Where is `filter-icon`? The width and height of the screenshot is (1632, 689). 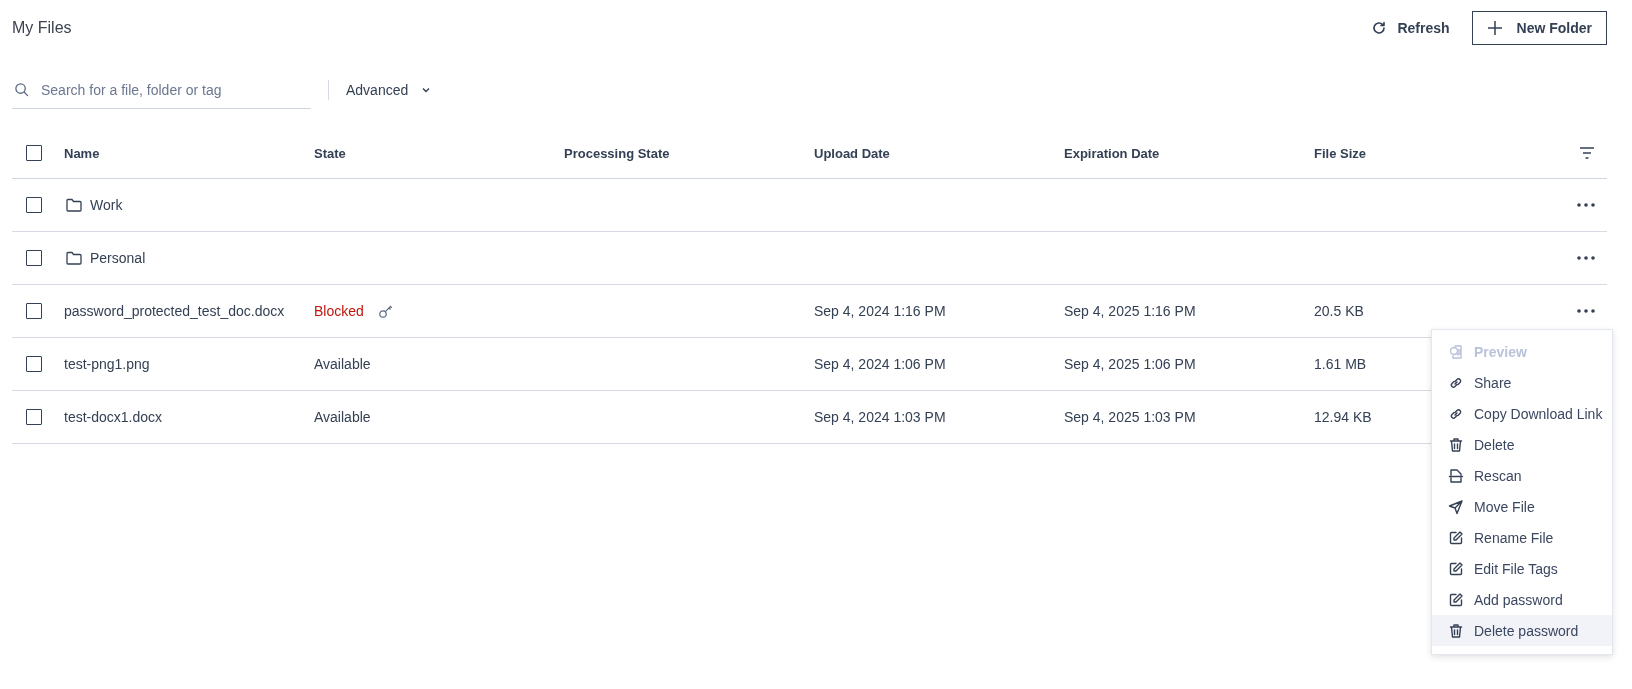 filter-icon is located at coordinates (1587, 153).